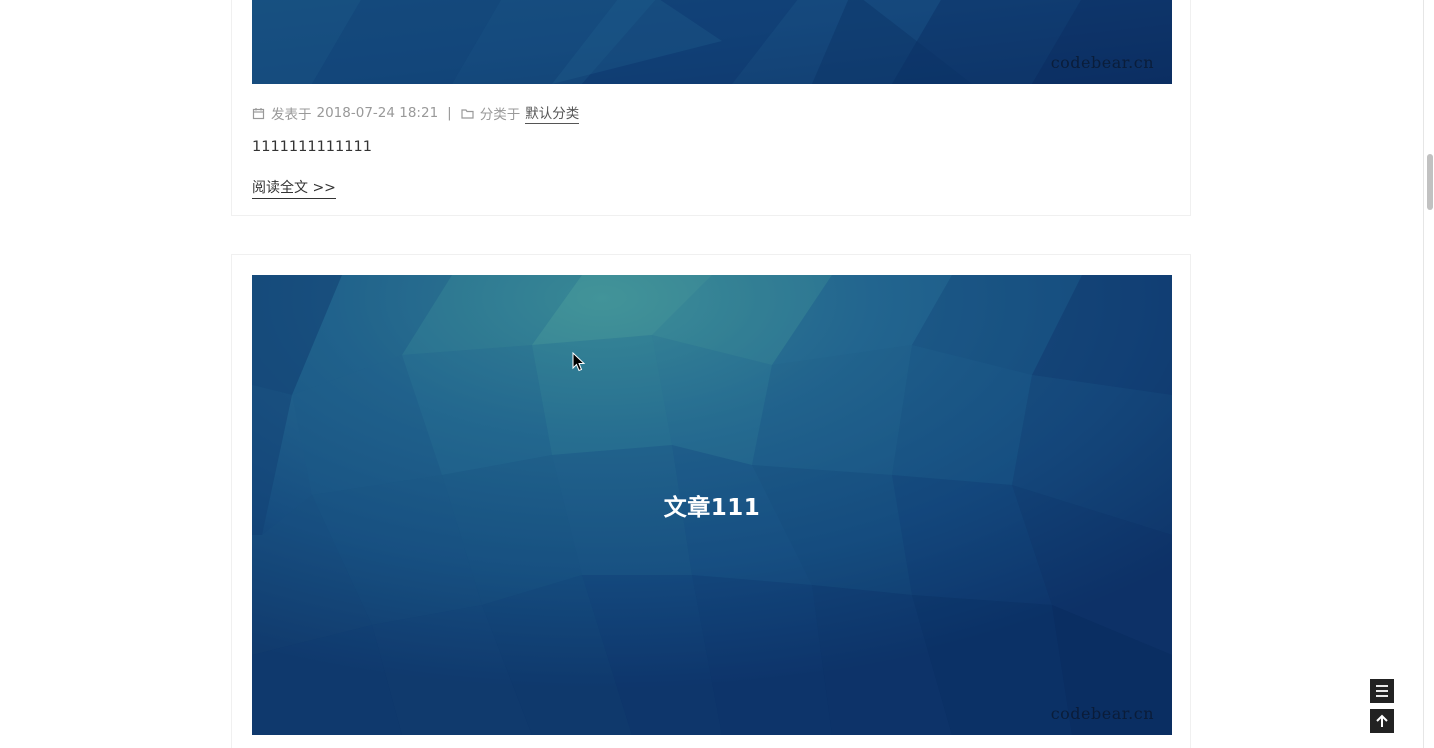 Image resolution: width=1434 pixels, height=748 pixels. I want to click on back-to-top-button, so click(1382, 721).